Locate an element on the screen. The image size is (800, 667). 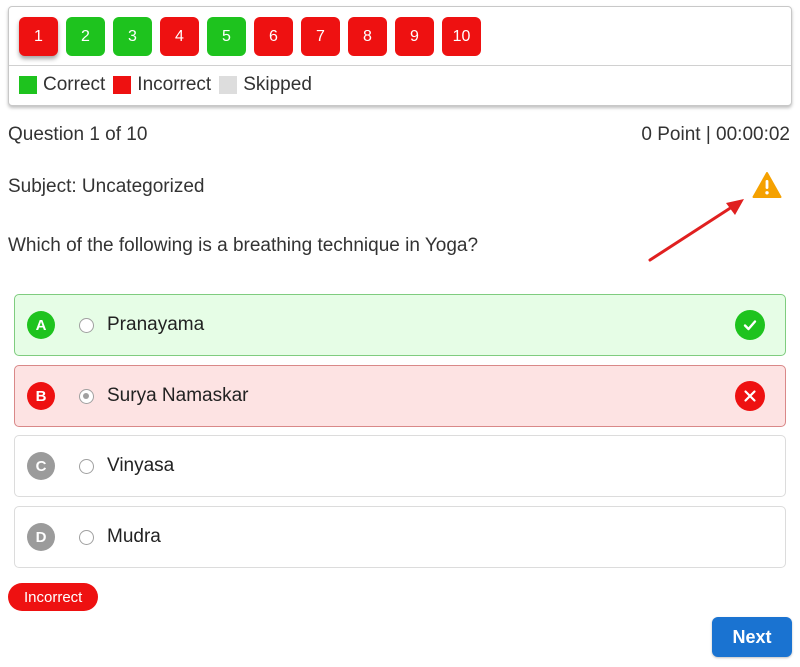
option-letter-b: B is located at coordinates (41, 396).